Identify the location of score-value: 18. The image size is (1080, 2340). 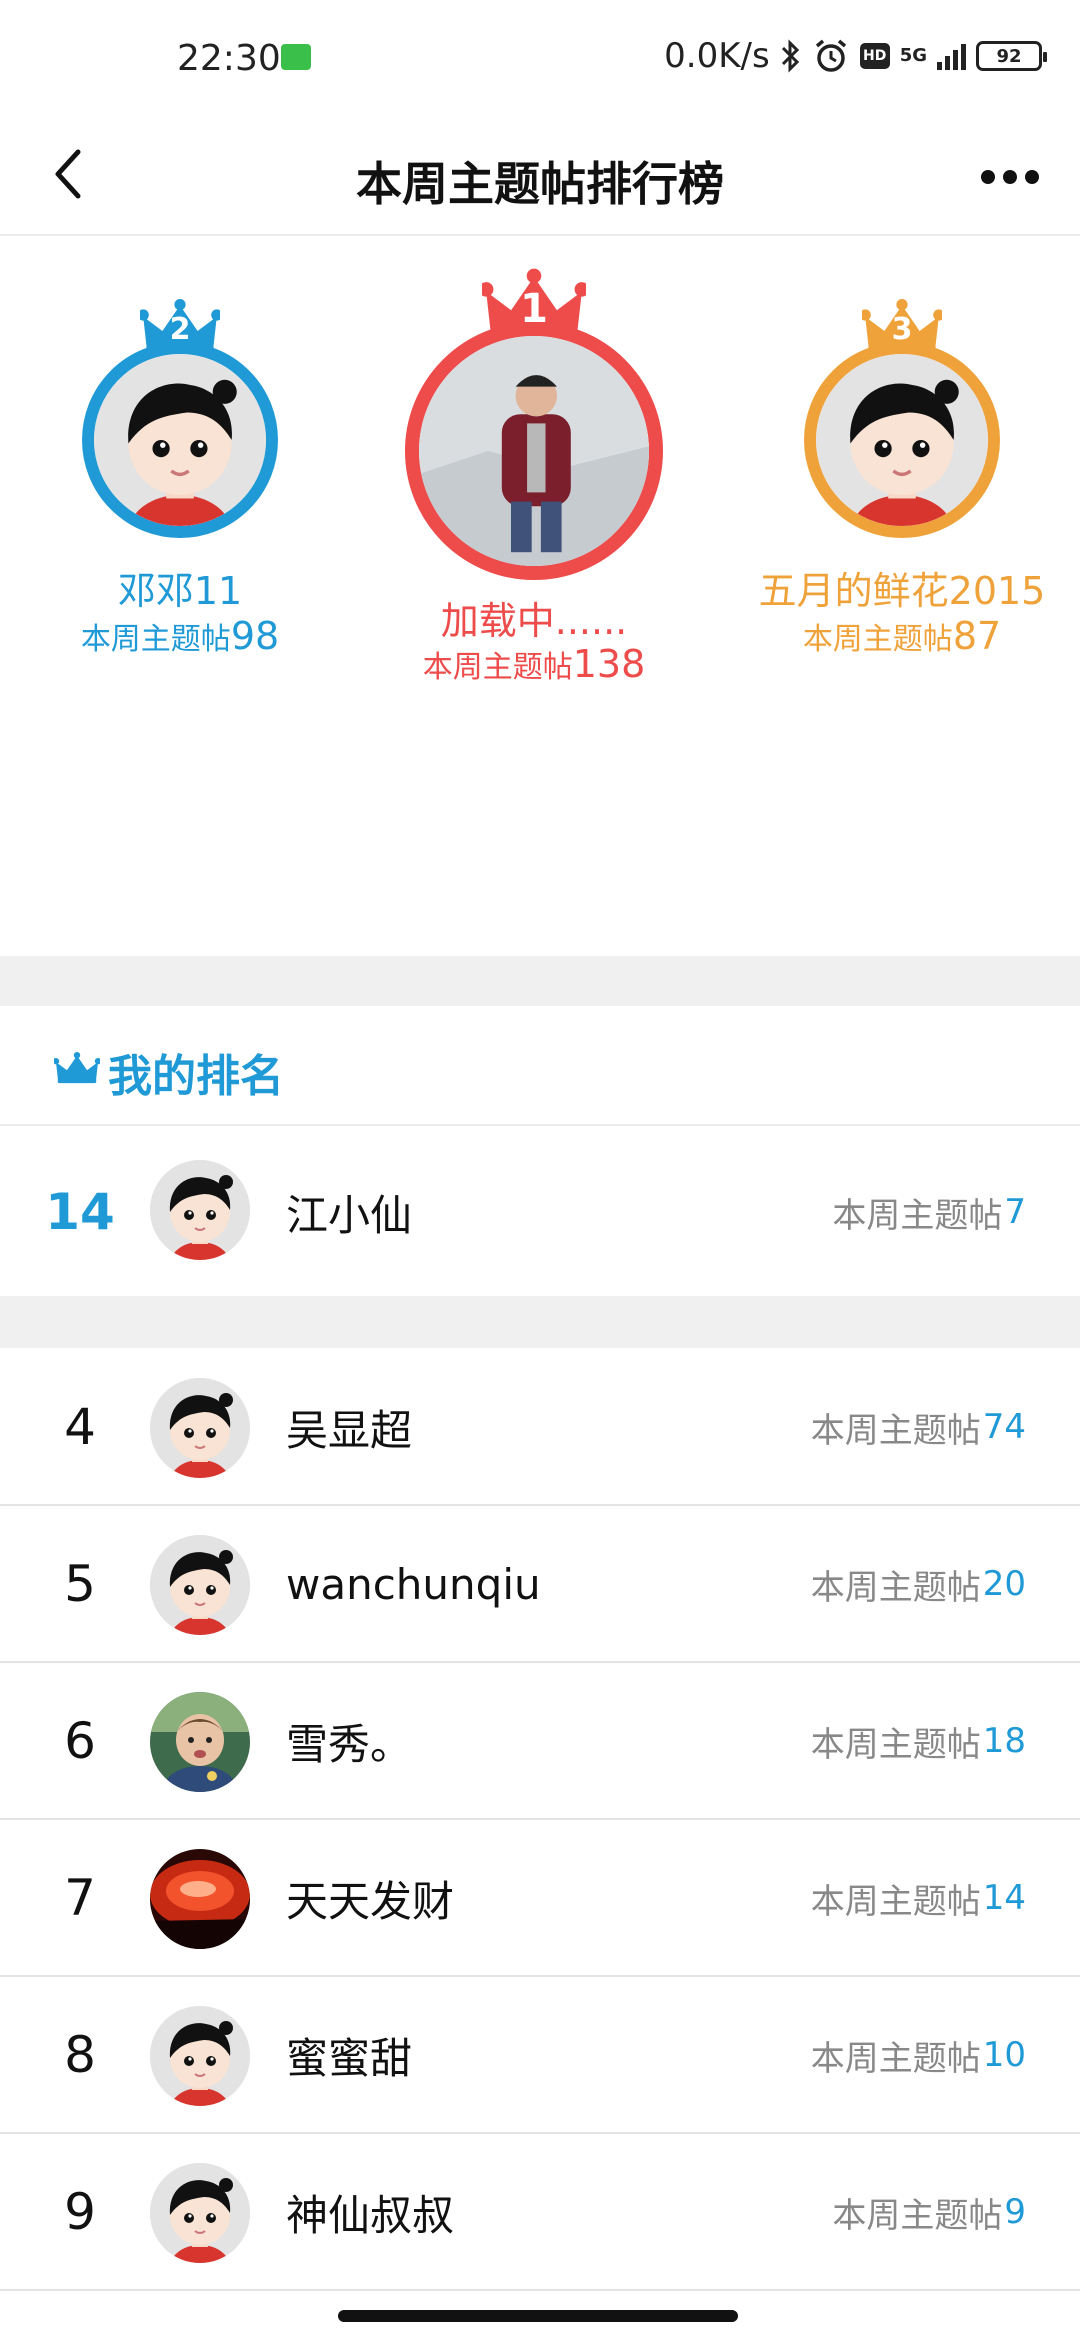
(1004, 1741).